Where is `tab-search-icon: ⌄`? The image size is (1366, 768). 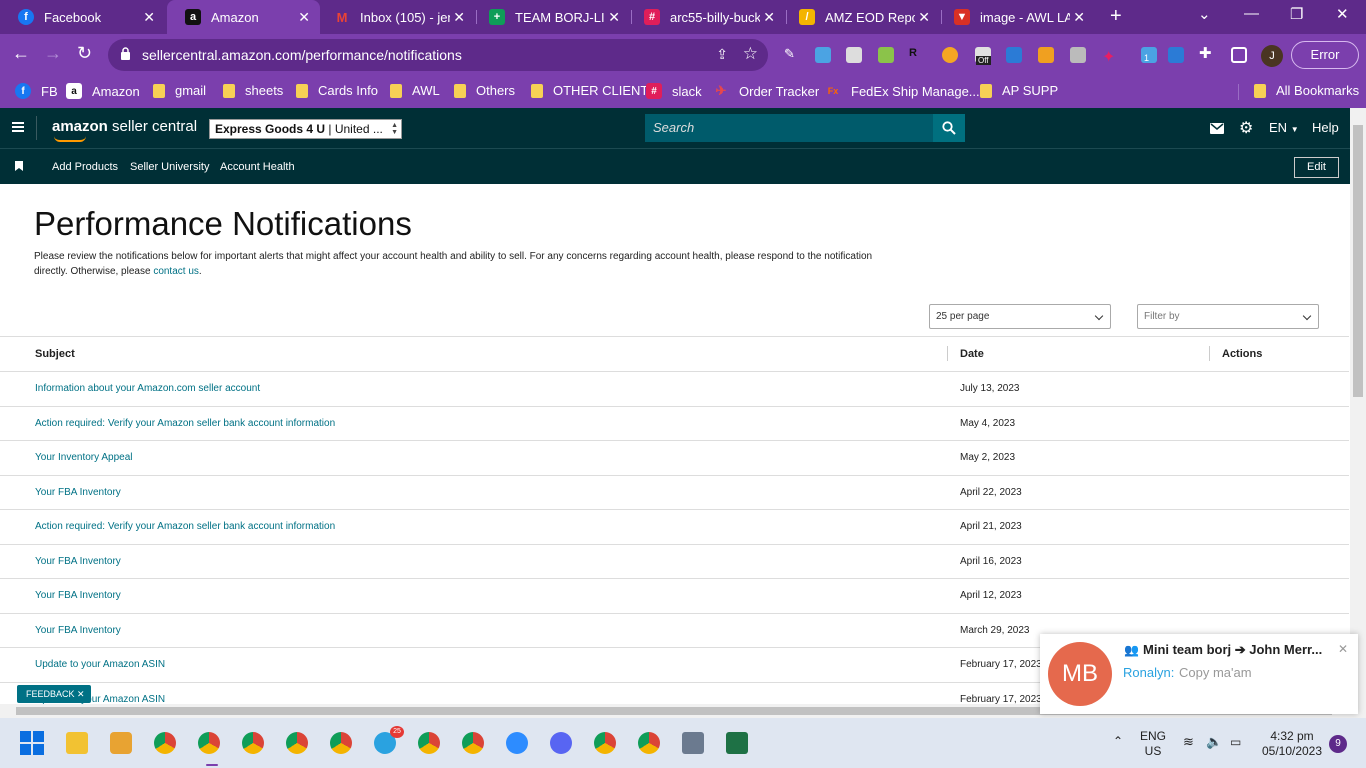
tab-search-icon: ⌄ is located at coordinates (1204, 14).